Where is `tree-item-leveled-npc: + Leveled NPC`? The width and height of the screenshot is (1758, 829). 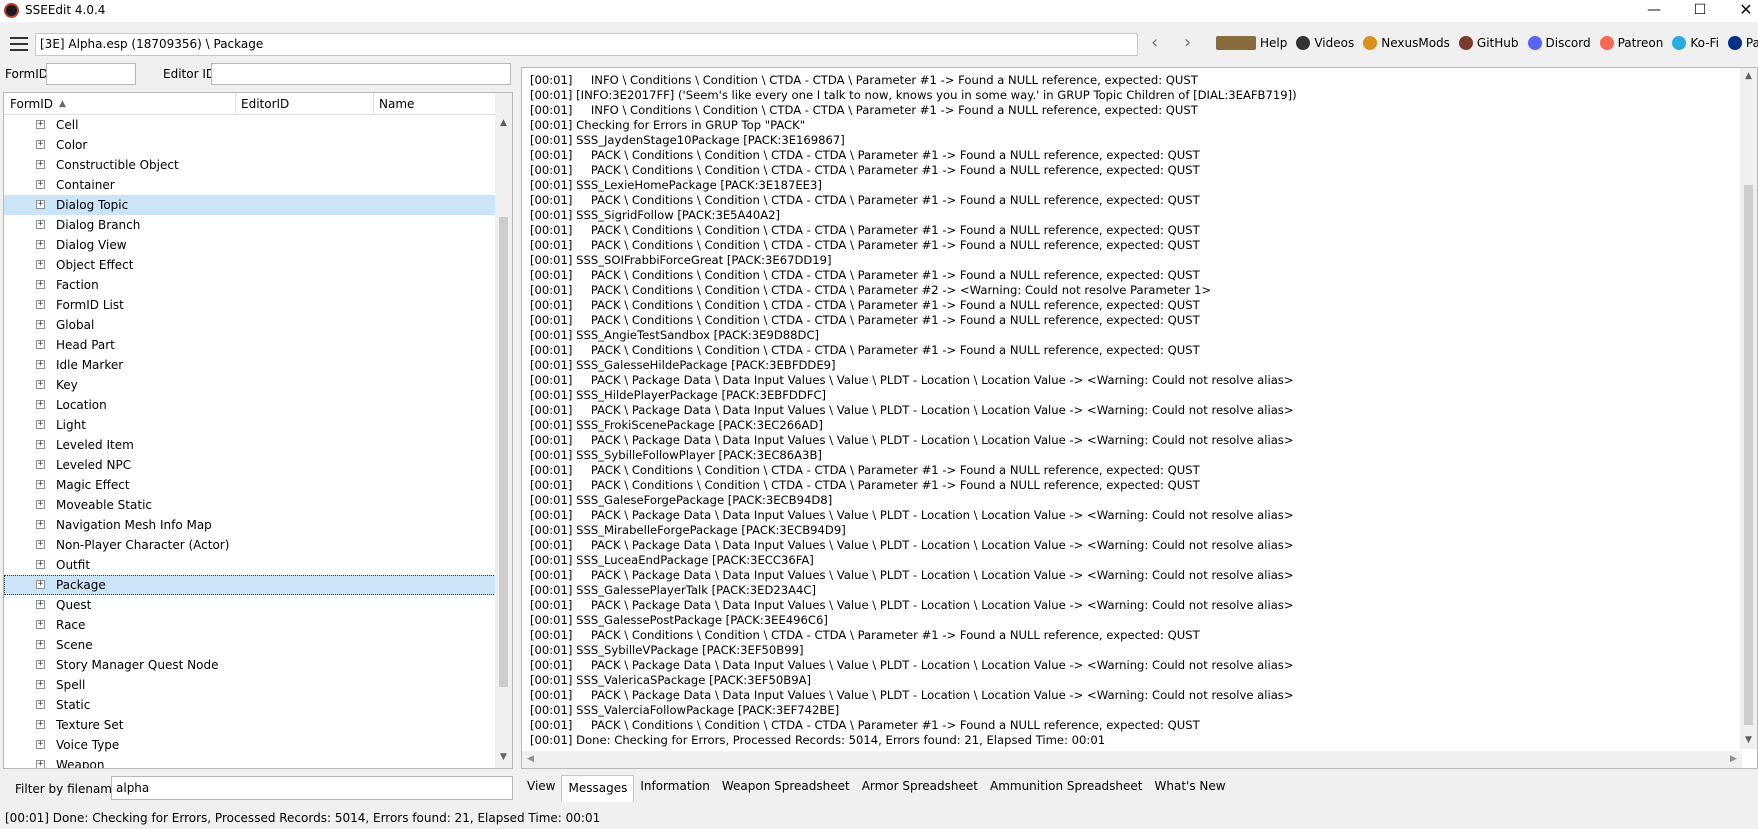 tree-item-leveled-npc: + Leveled NPC is located at coordinates (250, 465).